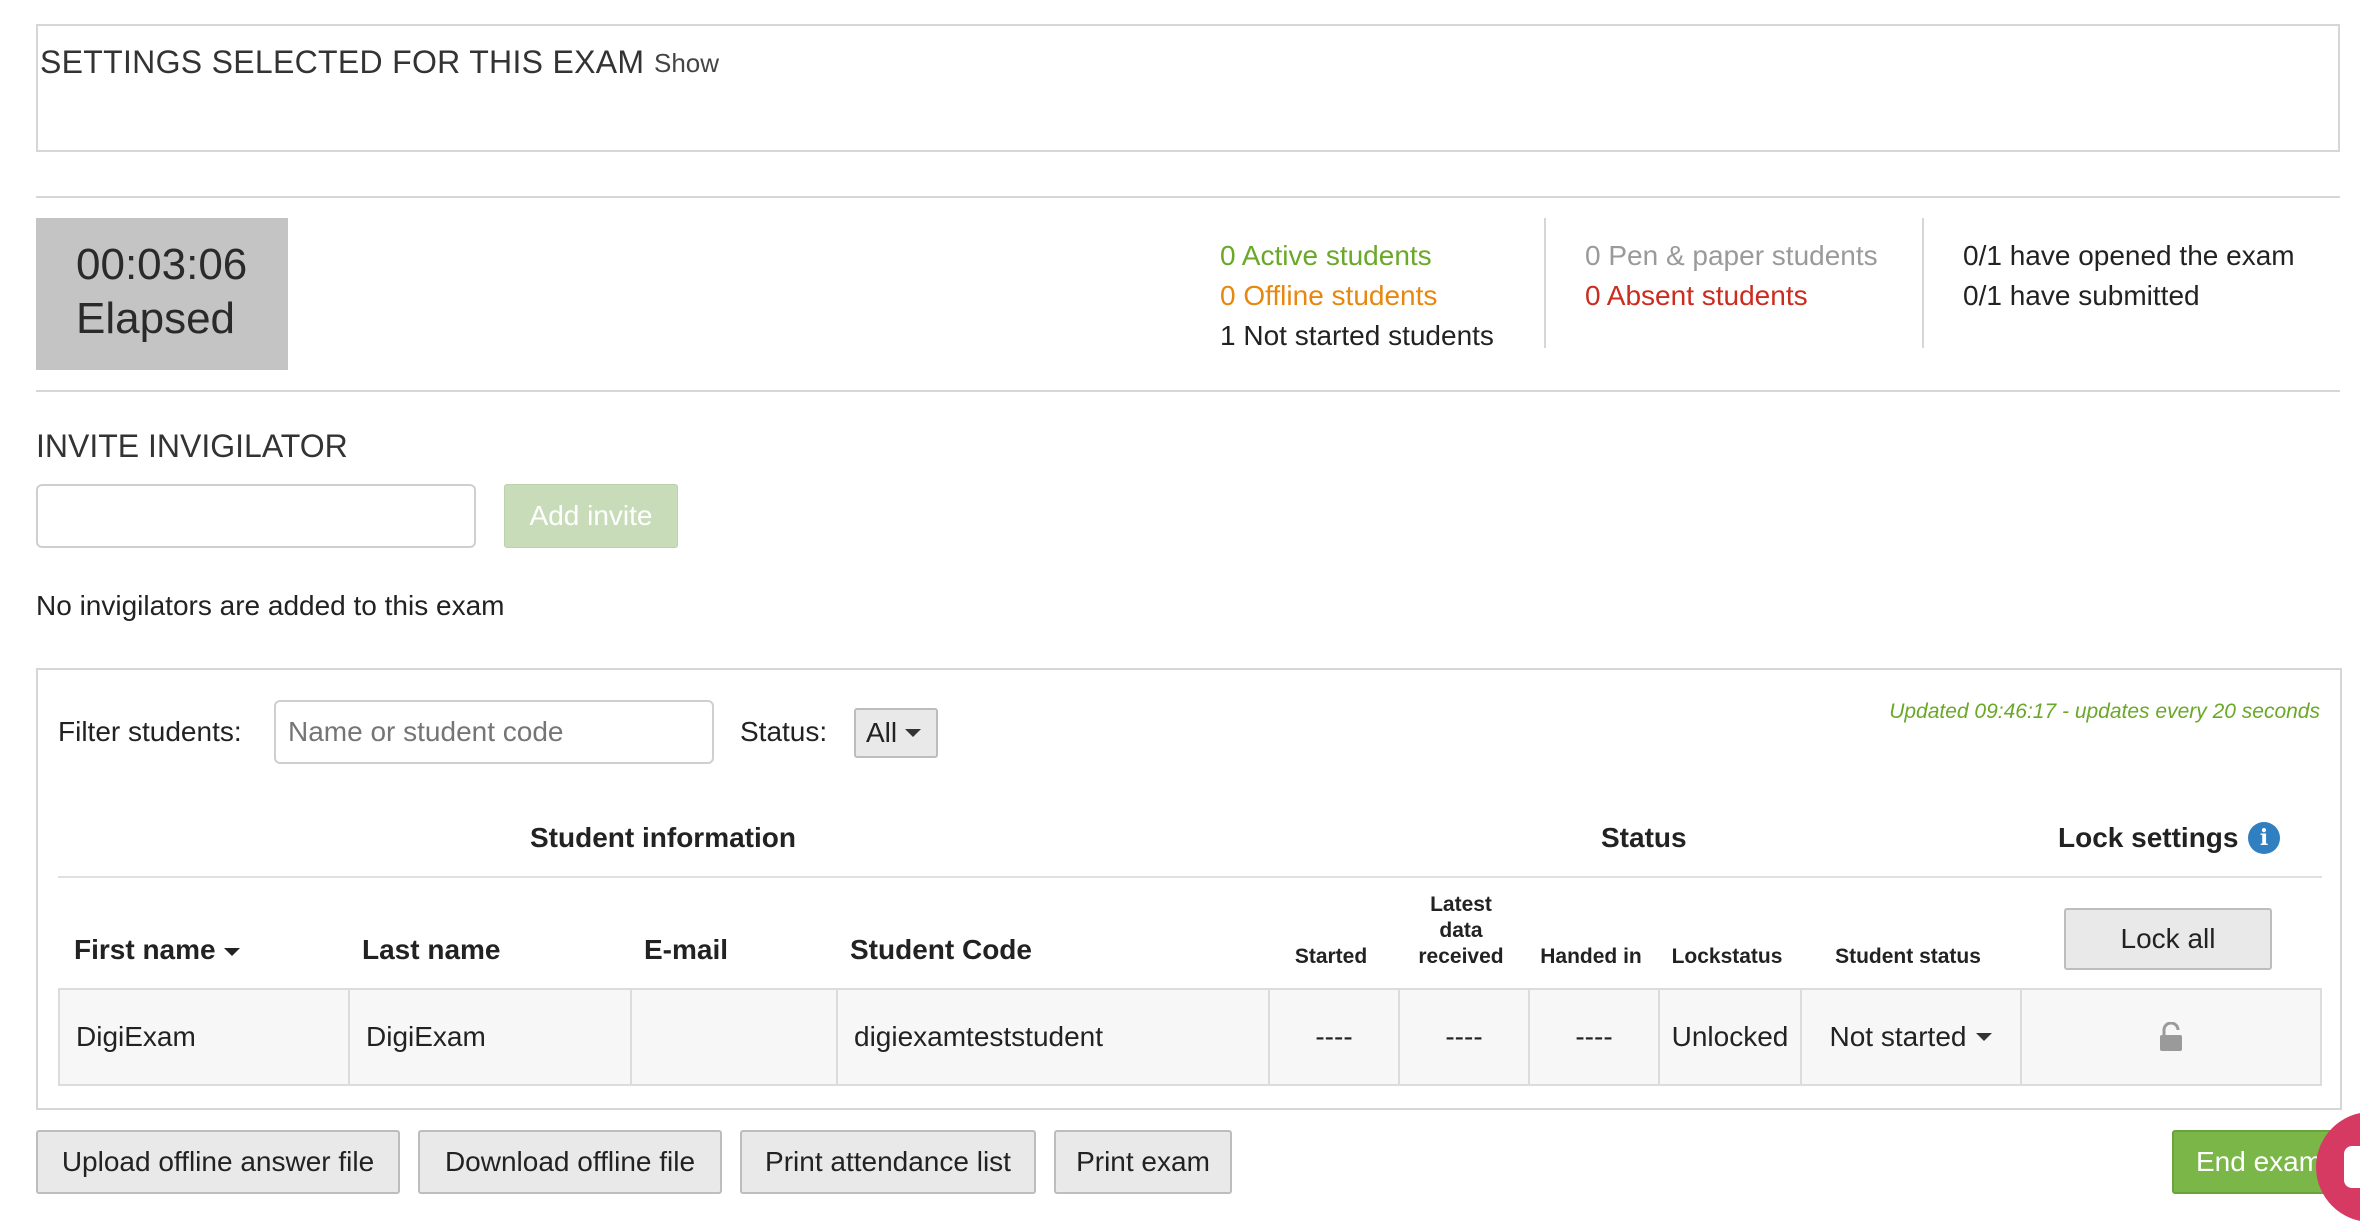 This screenshot has height=1222, width=2360. Describe the element at coordinates (1731, 276) in the screenshot. I see `student-stats-secondary: 0 Pen & paper students 0 Absent students` at that location.